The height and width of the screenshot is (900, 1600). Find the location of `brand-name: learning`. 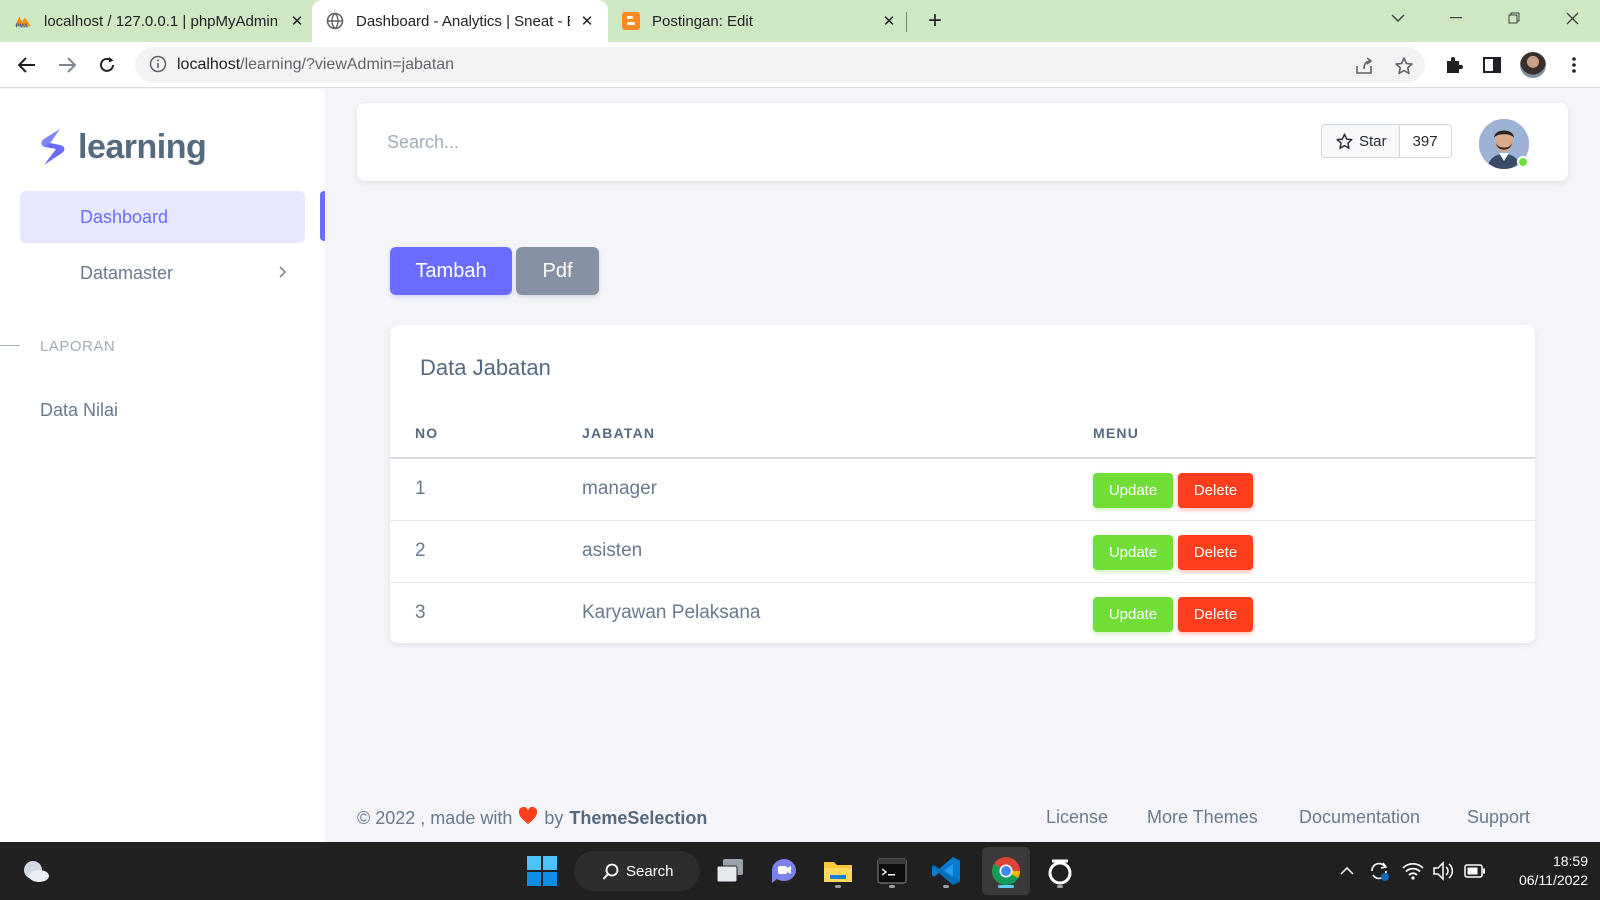

brand-name: learning is located at coordinates (142, 146).